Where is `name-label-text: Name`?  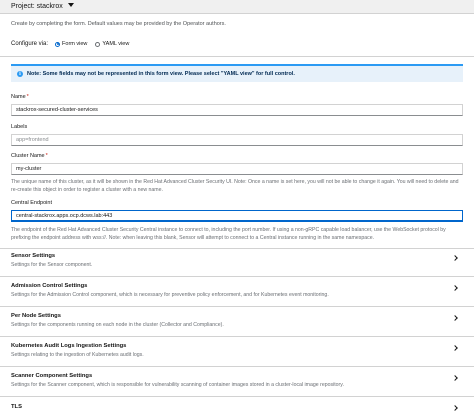 name-label-text: Name is located at coordinates (18, 97).